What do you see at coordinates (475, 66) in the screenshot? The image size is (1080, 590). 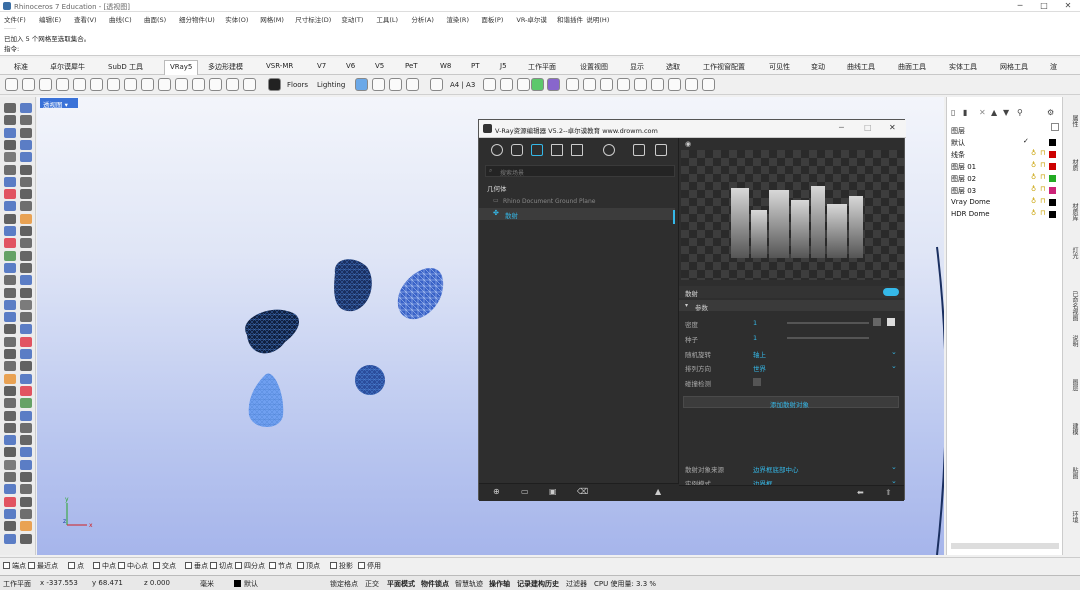 I see `tab-11: PT` at bounding box center [475, 66].